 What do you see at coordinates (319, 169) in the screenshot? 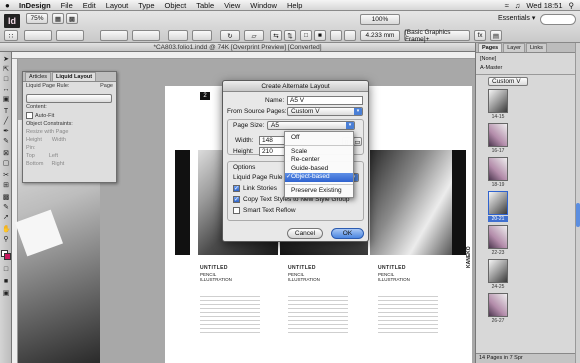
I see `menu-item-guide-based: Guide-based` at bounding box center [319, 169].